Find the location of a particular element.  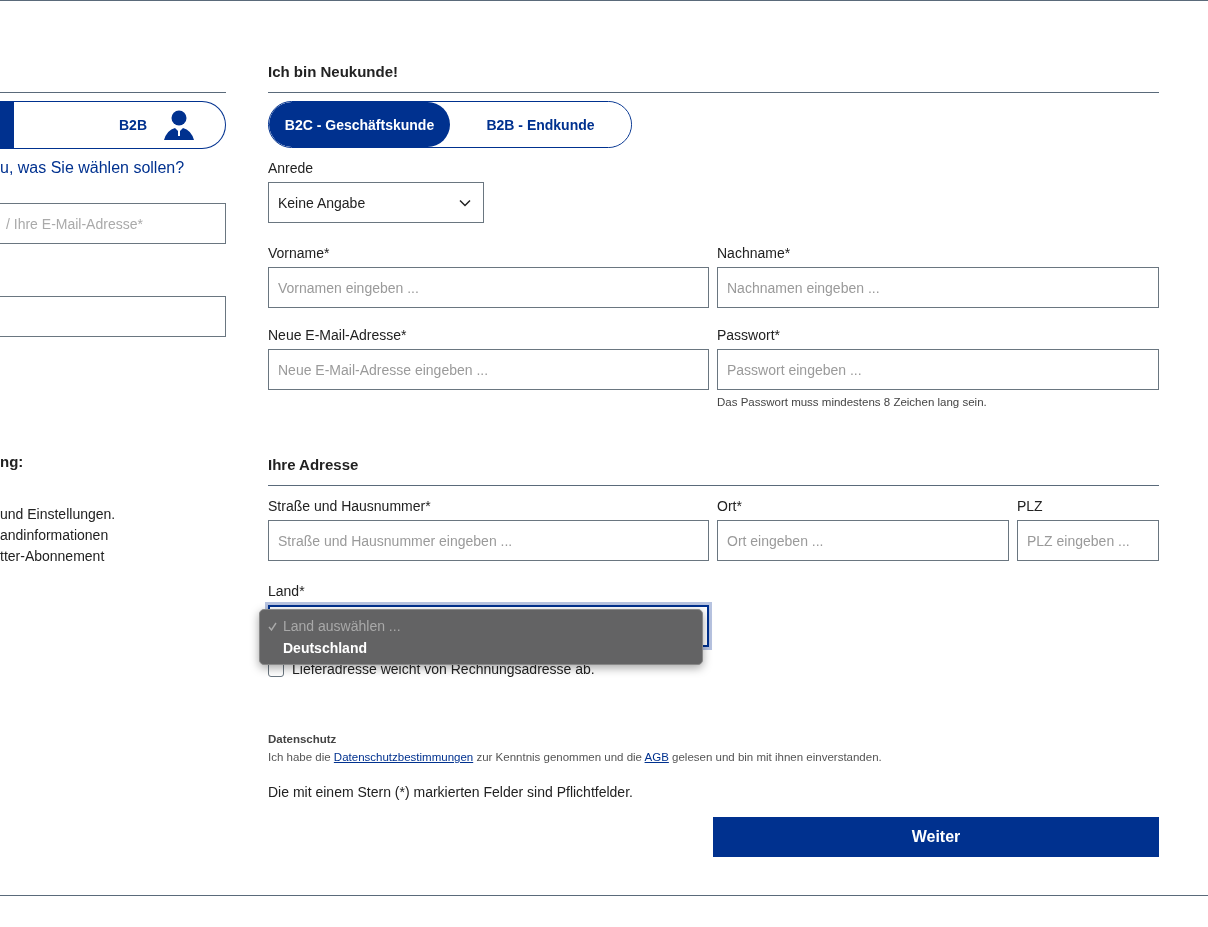

privacy-title: Datenschutz is located at coordinates (303, 739).